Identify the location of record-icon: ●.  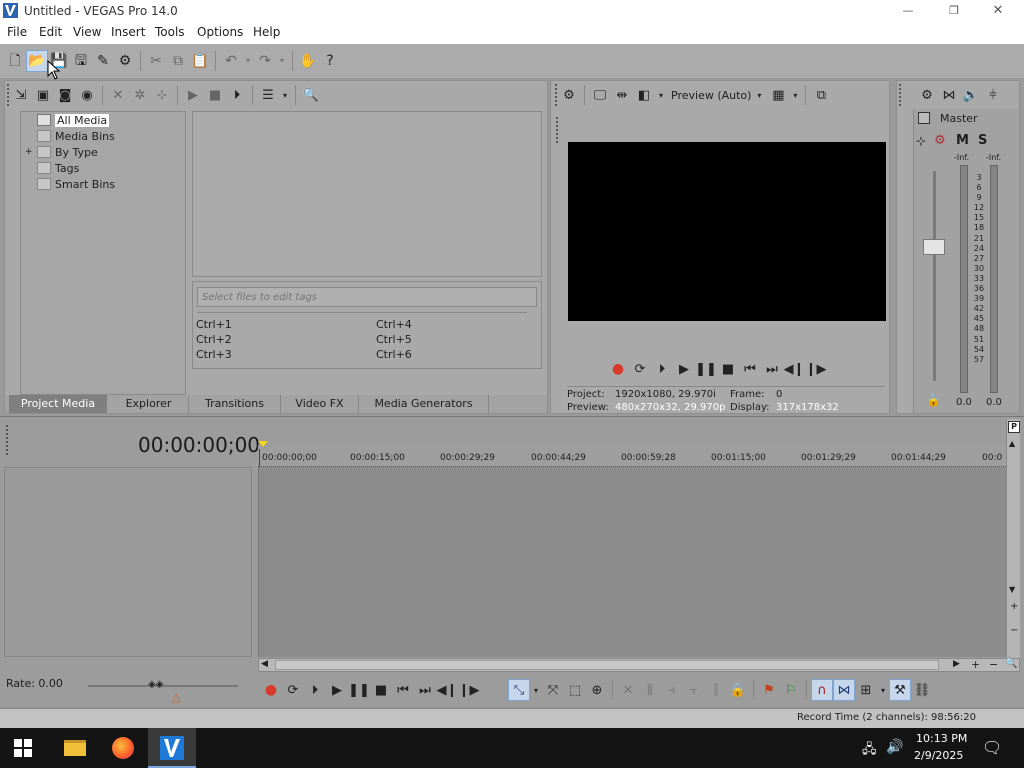
(618, 369).